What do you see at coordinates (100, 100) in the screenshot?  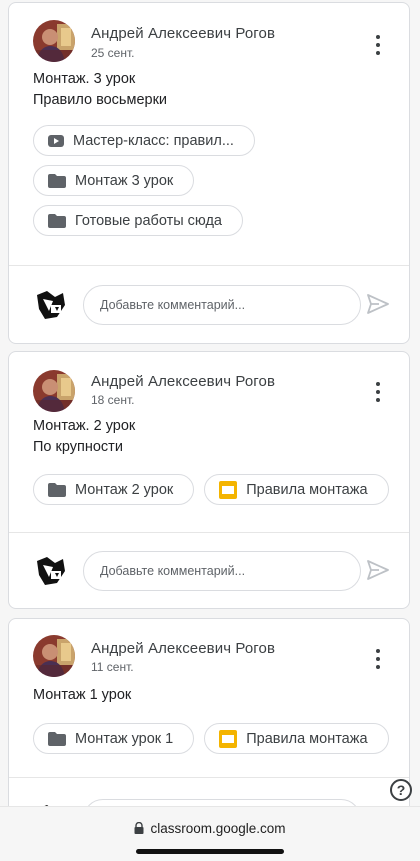 I see `post-text-line: Правило восьмерки` at bounding box center [100, 100].